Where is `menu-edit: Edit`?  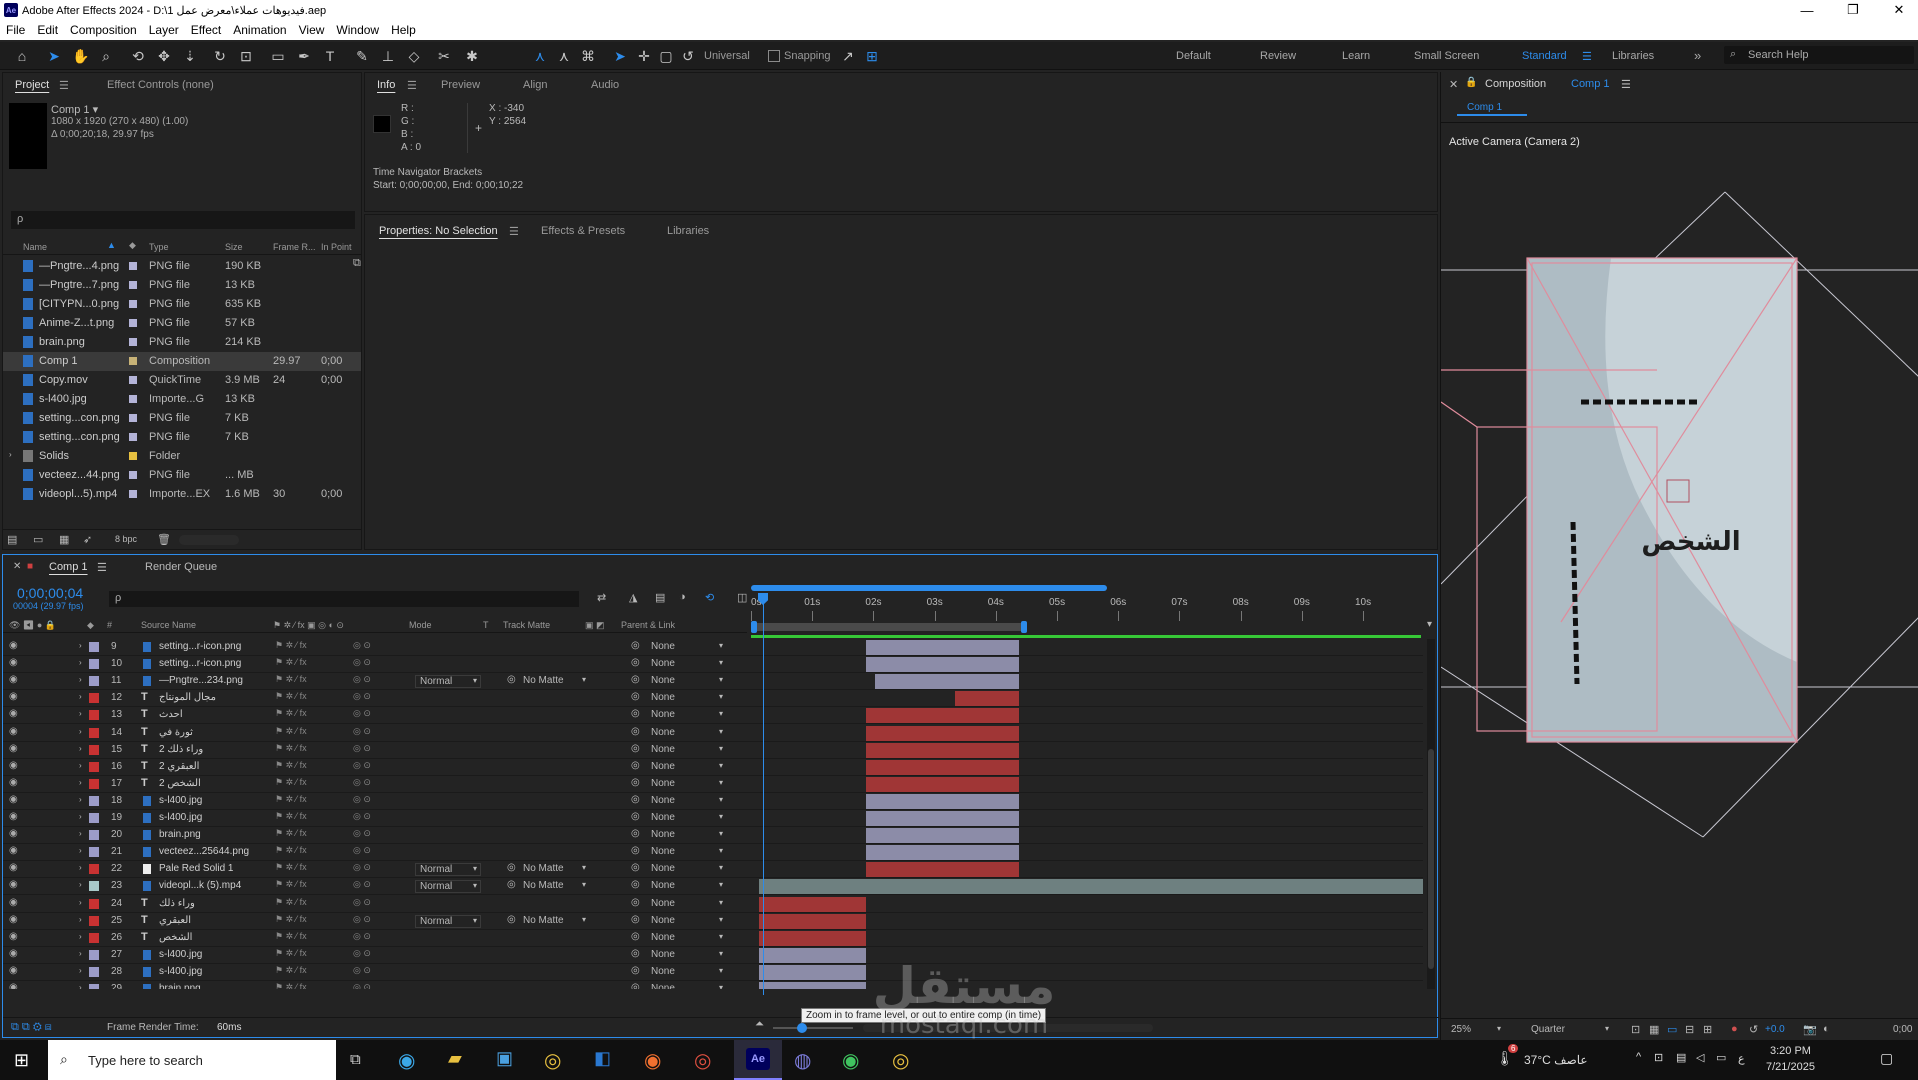 menu-edit: Edit is located at coordinates (47, 30).